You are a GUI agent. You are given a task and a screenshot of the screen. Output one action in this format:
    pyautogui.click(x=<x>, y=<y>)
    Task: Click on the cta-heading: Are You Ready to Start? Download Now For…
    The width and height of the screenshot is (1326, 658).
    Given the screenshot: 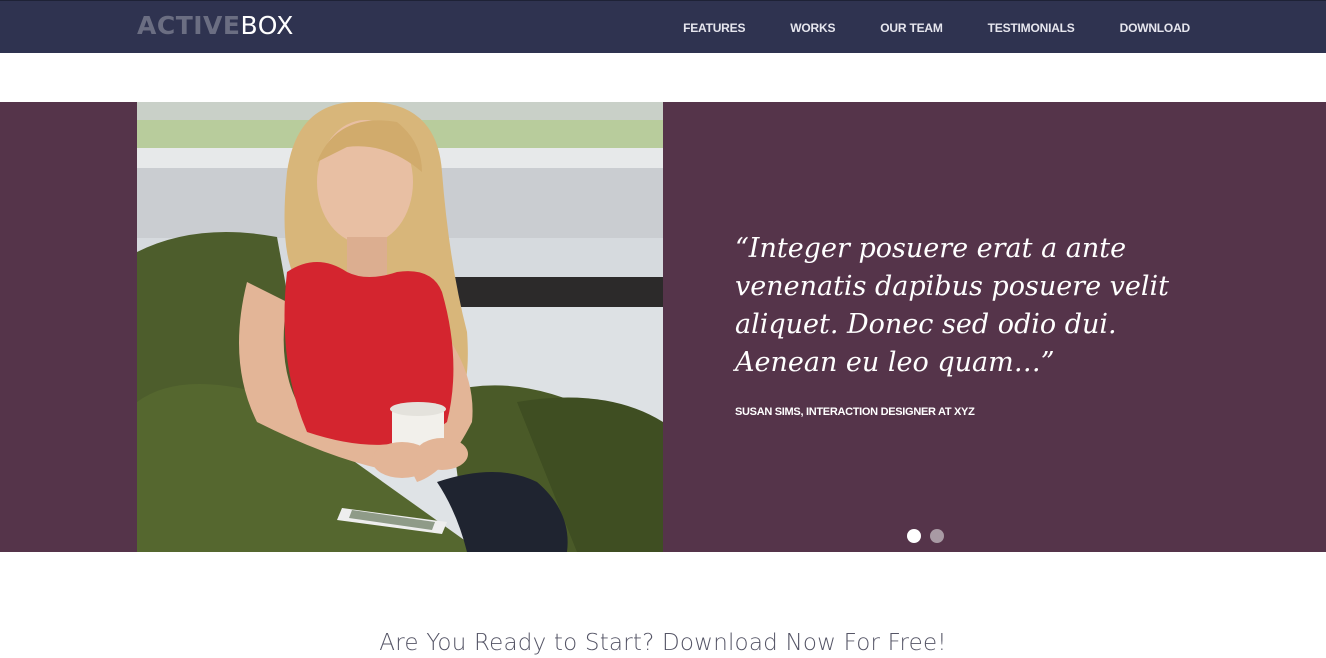 What is the action you would take?
    pyautogui.click(x=663, y=643)
    